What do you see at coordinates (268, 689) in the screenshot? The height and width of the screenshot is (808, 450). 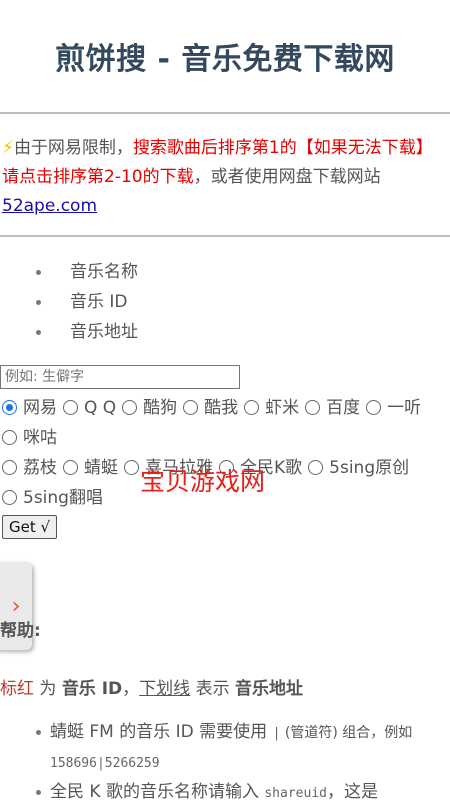 I see `legend-music-url: 音乐地址` at bounding box center [268, 689].